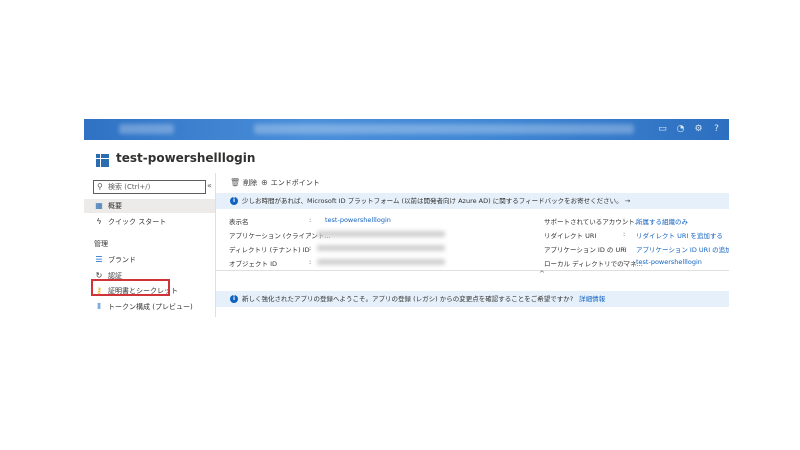  Describe the element at coordinates (358, 220) in the screenshot. I see `display-name-link: test-powershelllogin` at that location.